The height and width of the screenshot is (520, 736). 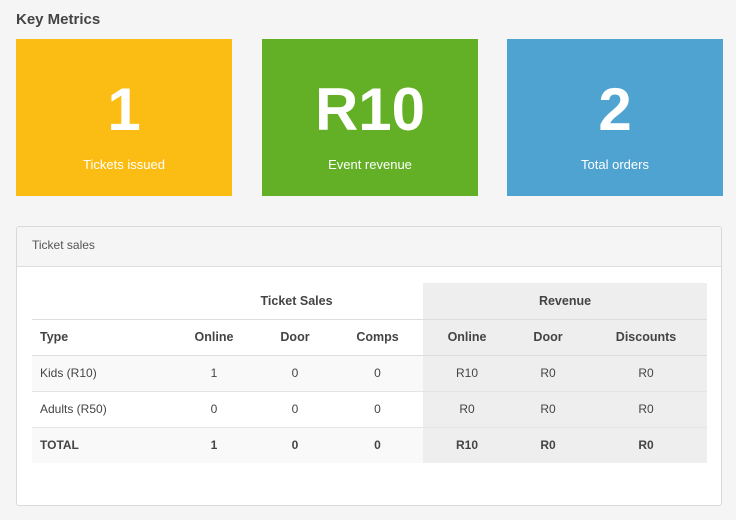 I want to click on metric-value: 1, so click(x=124, y=109).